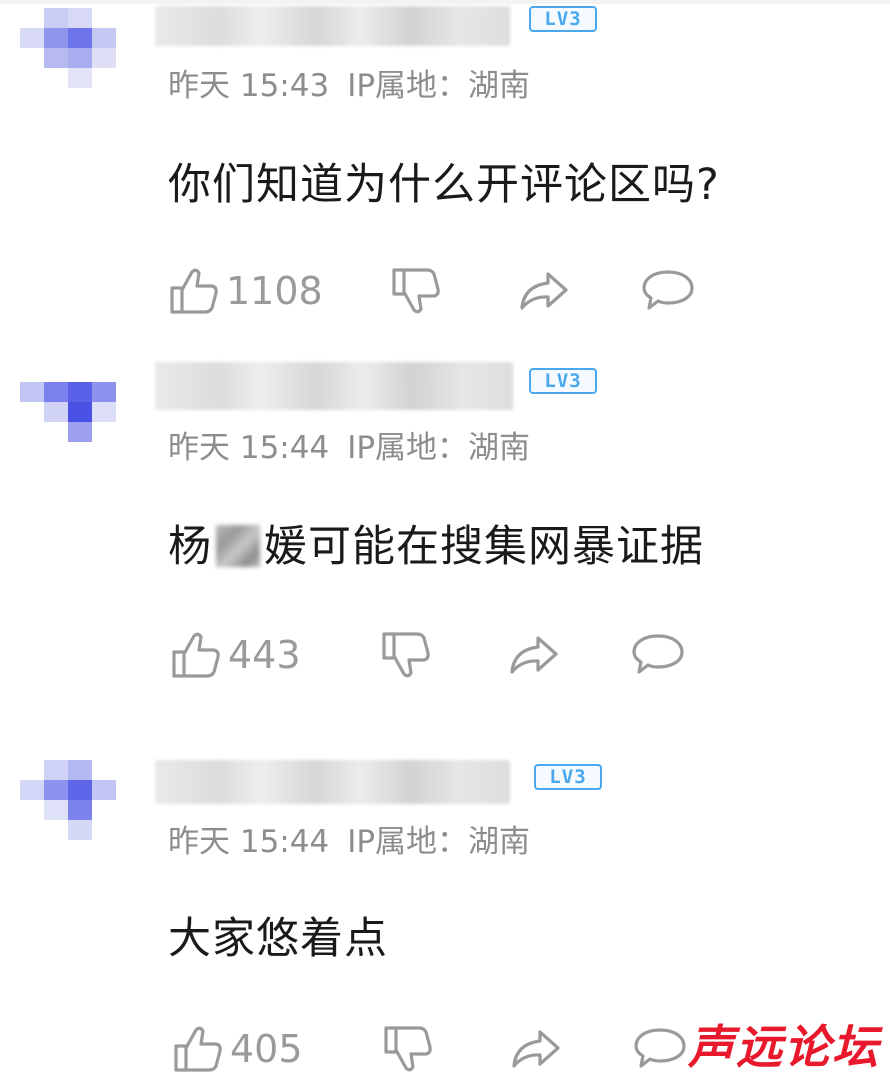 This screenshot has height=1076, width=890. What do you see at coordinates (190, 547) in the screenshot?
I see `comment-text-start: 杨` at bounding box center [190, 547].